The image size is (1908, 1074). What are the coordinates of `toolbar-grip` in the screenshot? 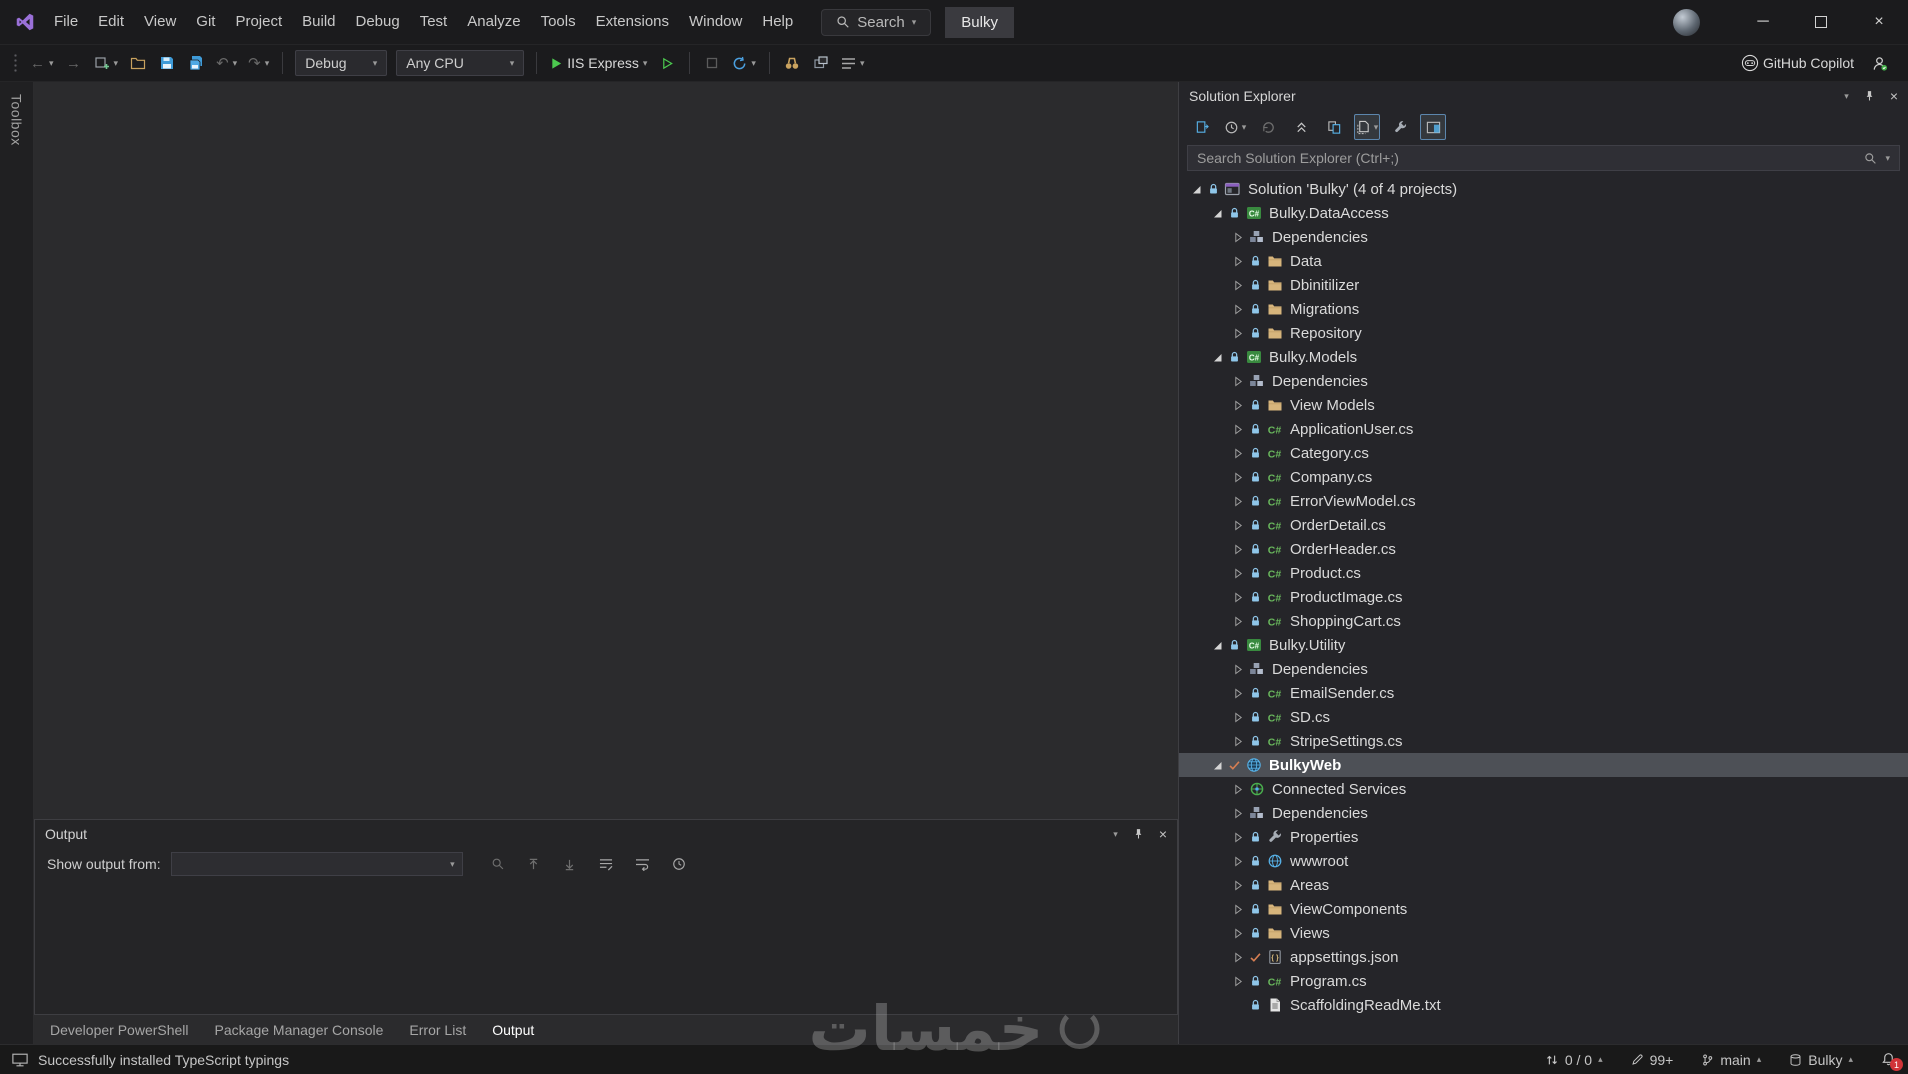 It's located at (15, 63).